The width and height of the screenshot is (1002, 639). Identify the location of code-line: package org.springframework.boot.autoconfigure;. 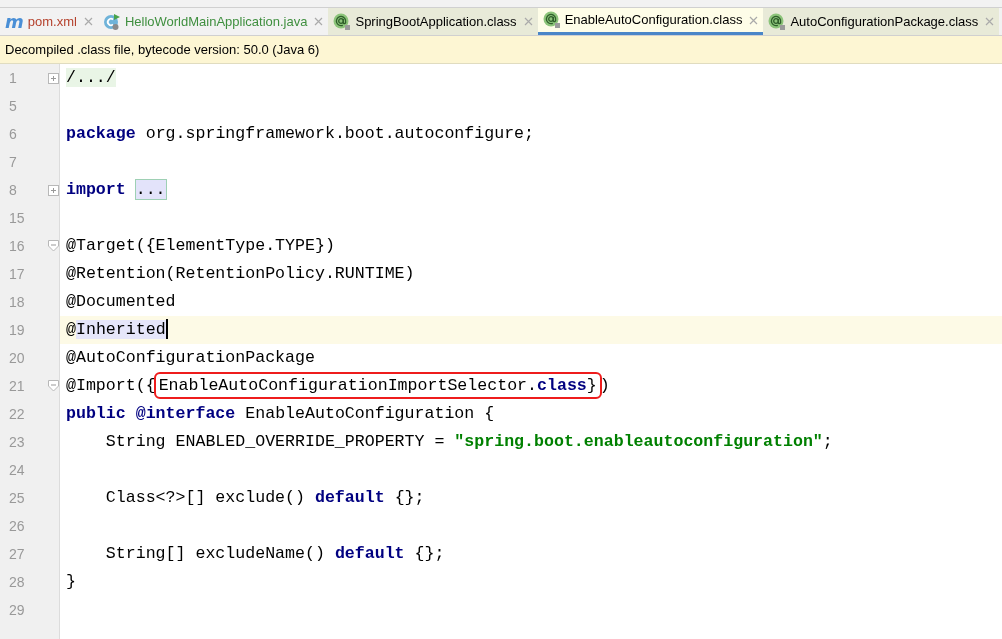
(300, 133).